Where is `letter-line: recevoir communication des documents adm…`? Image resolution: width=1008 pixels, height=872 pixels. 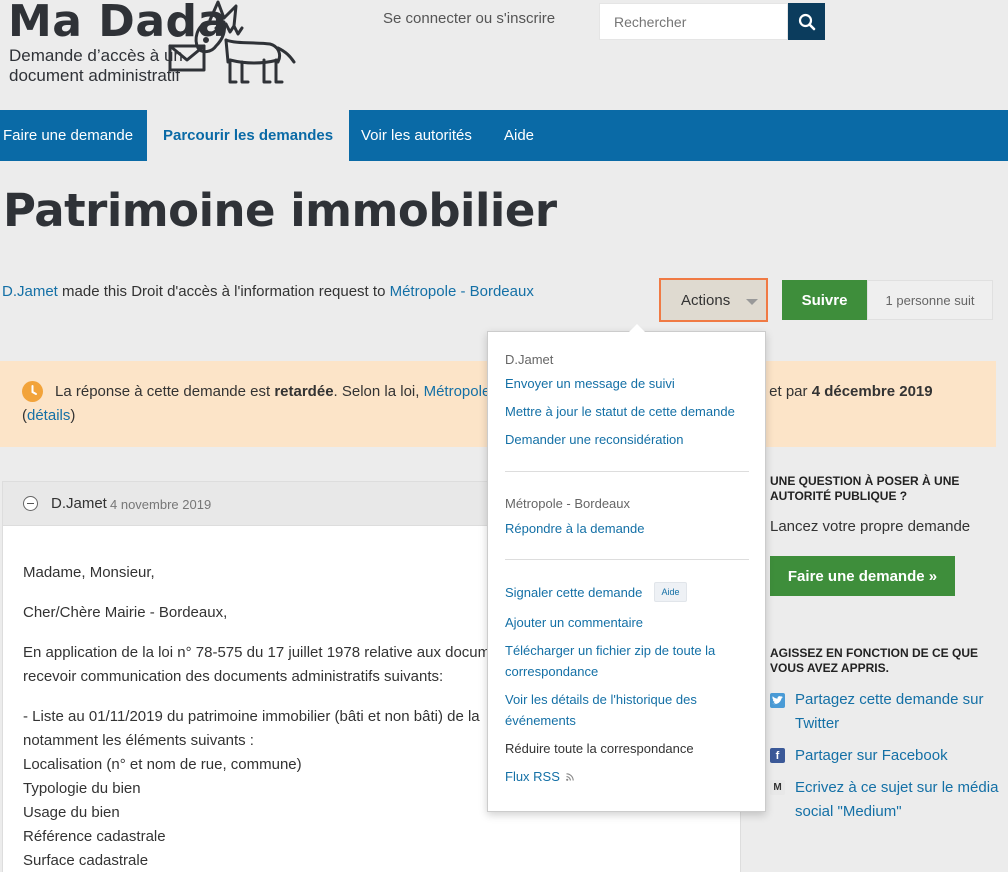
letter-line: recevoir communication des documents adm… is located at coordinates (233, 676).